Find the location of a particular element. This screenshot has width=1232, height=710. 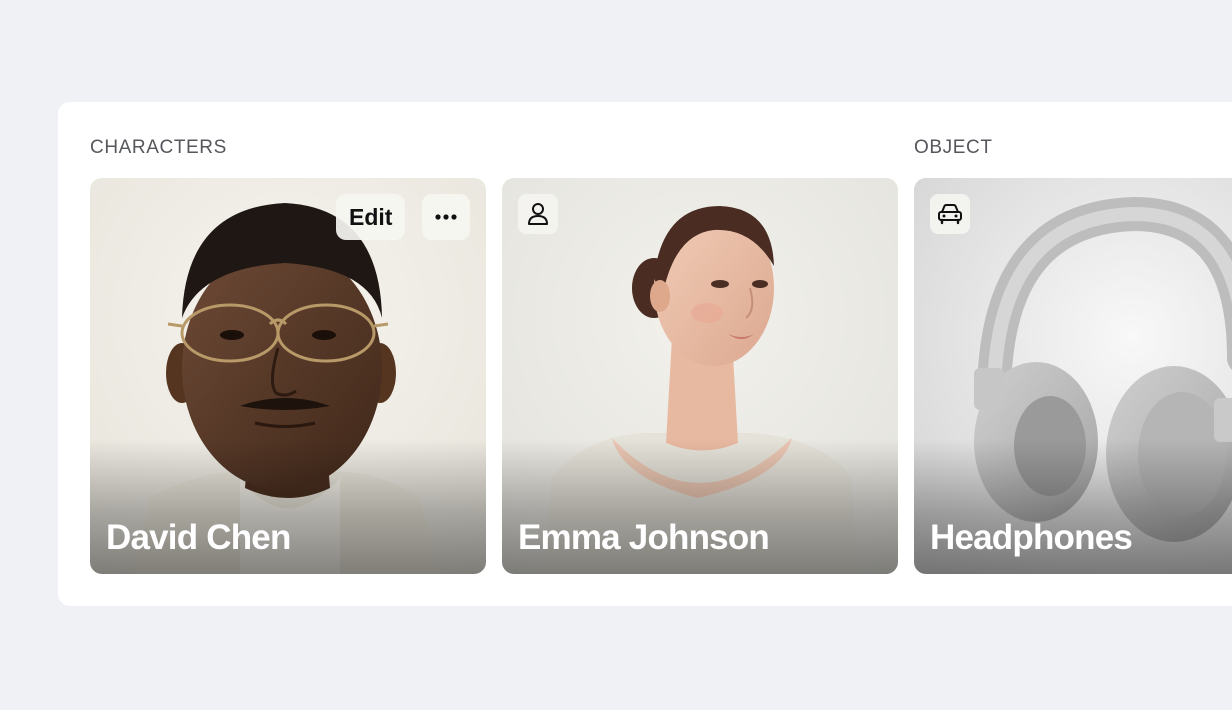

more-options-button is located at coordinates (446, 217).